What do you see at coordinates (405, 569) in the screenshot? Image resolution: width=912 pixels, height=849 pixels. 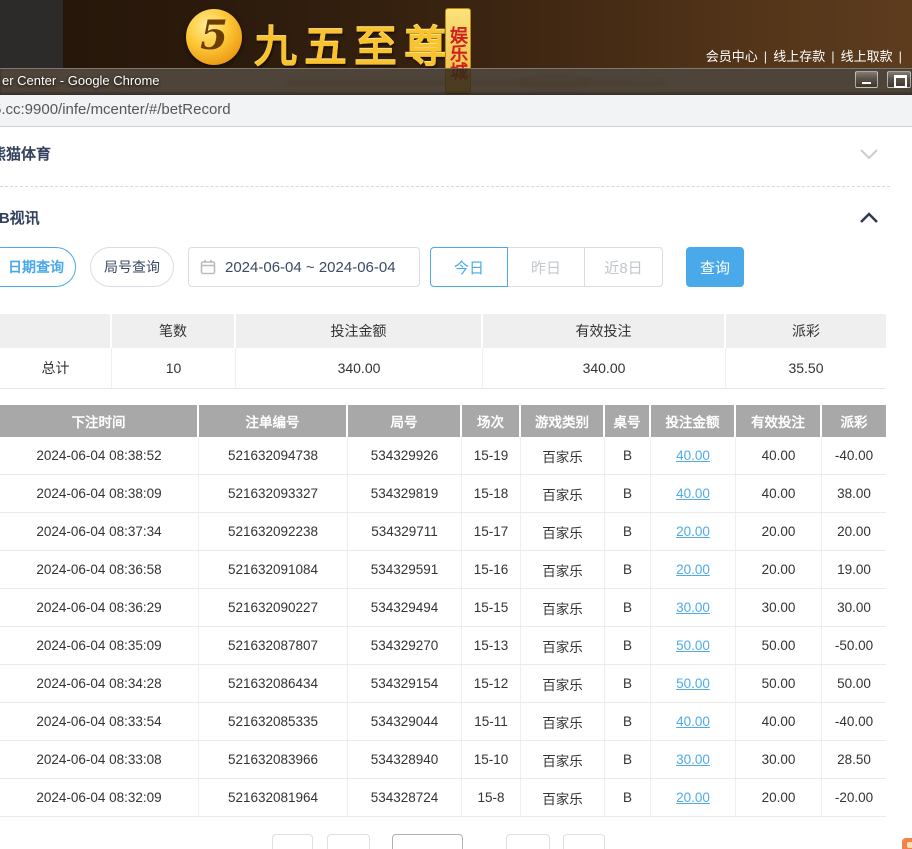 I see `table-cell: 534329591` at bounding box center [405, 569].